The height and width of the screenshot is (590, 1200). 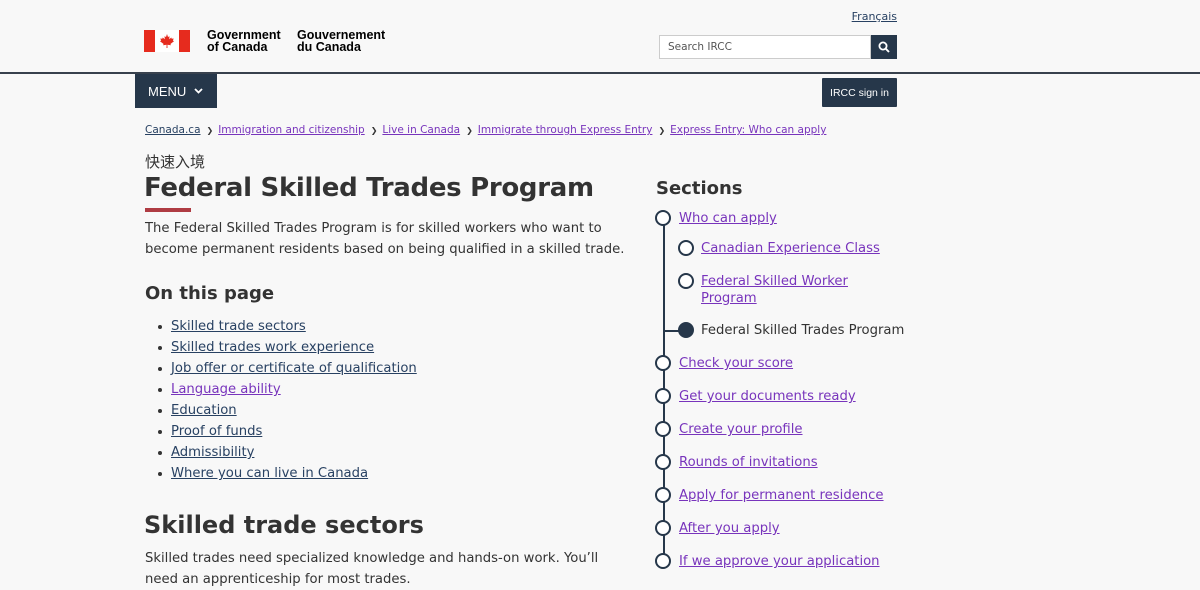 I want to click on breadcrumb-live-in-canada: Live in Canada, so click(x=421, y=130).